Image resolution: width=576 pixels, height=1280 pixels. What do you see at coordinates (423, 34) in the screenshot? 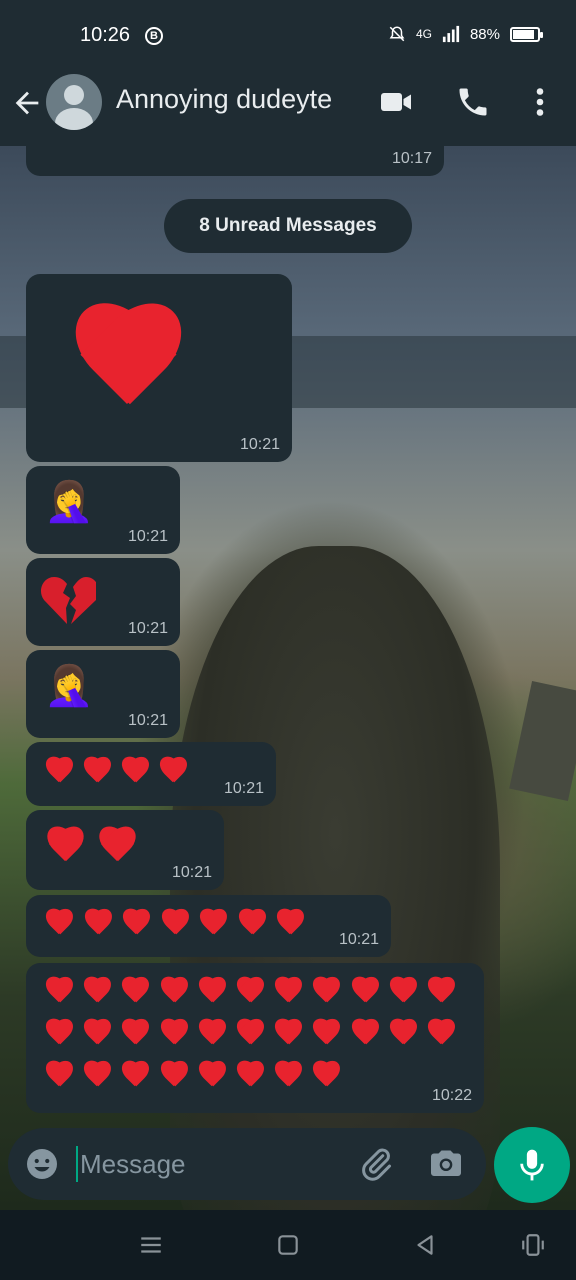
I see `network-type: 4G` at bounding box center [423, 34].